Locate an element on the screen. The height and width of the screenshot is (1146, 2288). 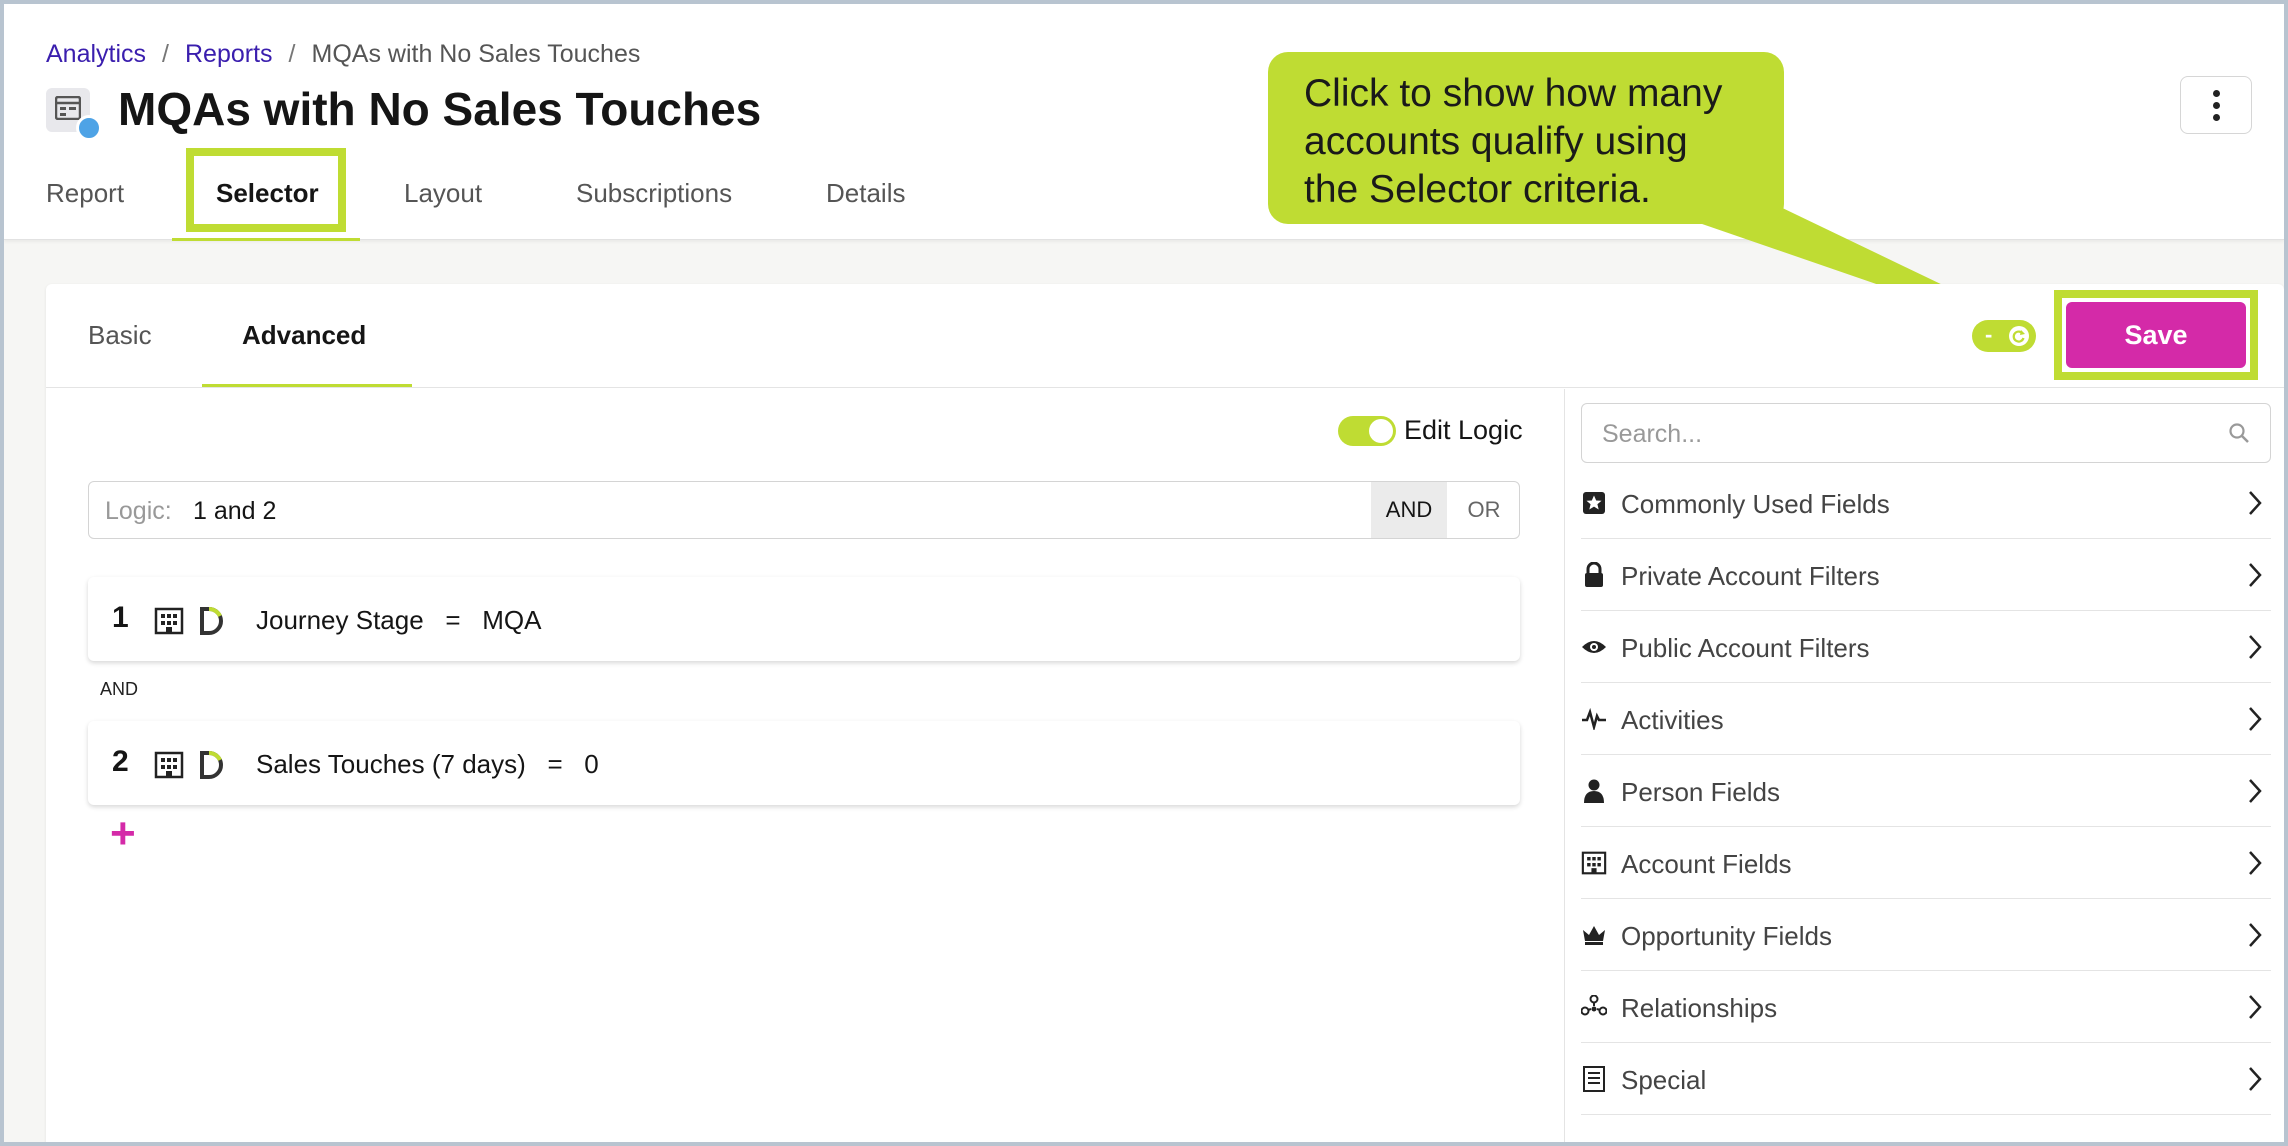
add-condition-button: + is located at coordinates (123, 834).